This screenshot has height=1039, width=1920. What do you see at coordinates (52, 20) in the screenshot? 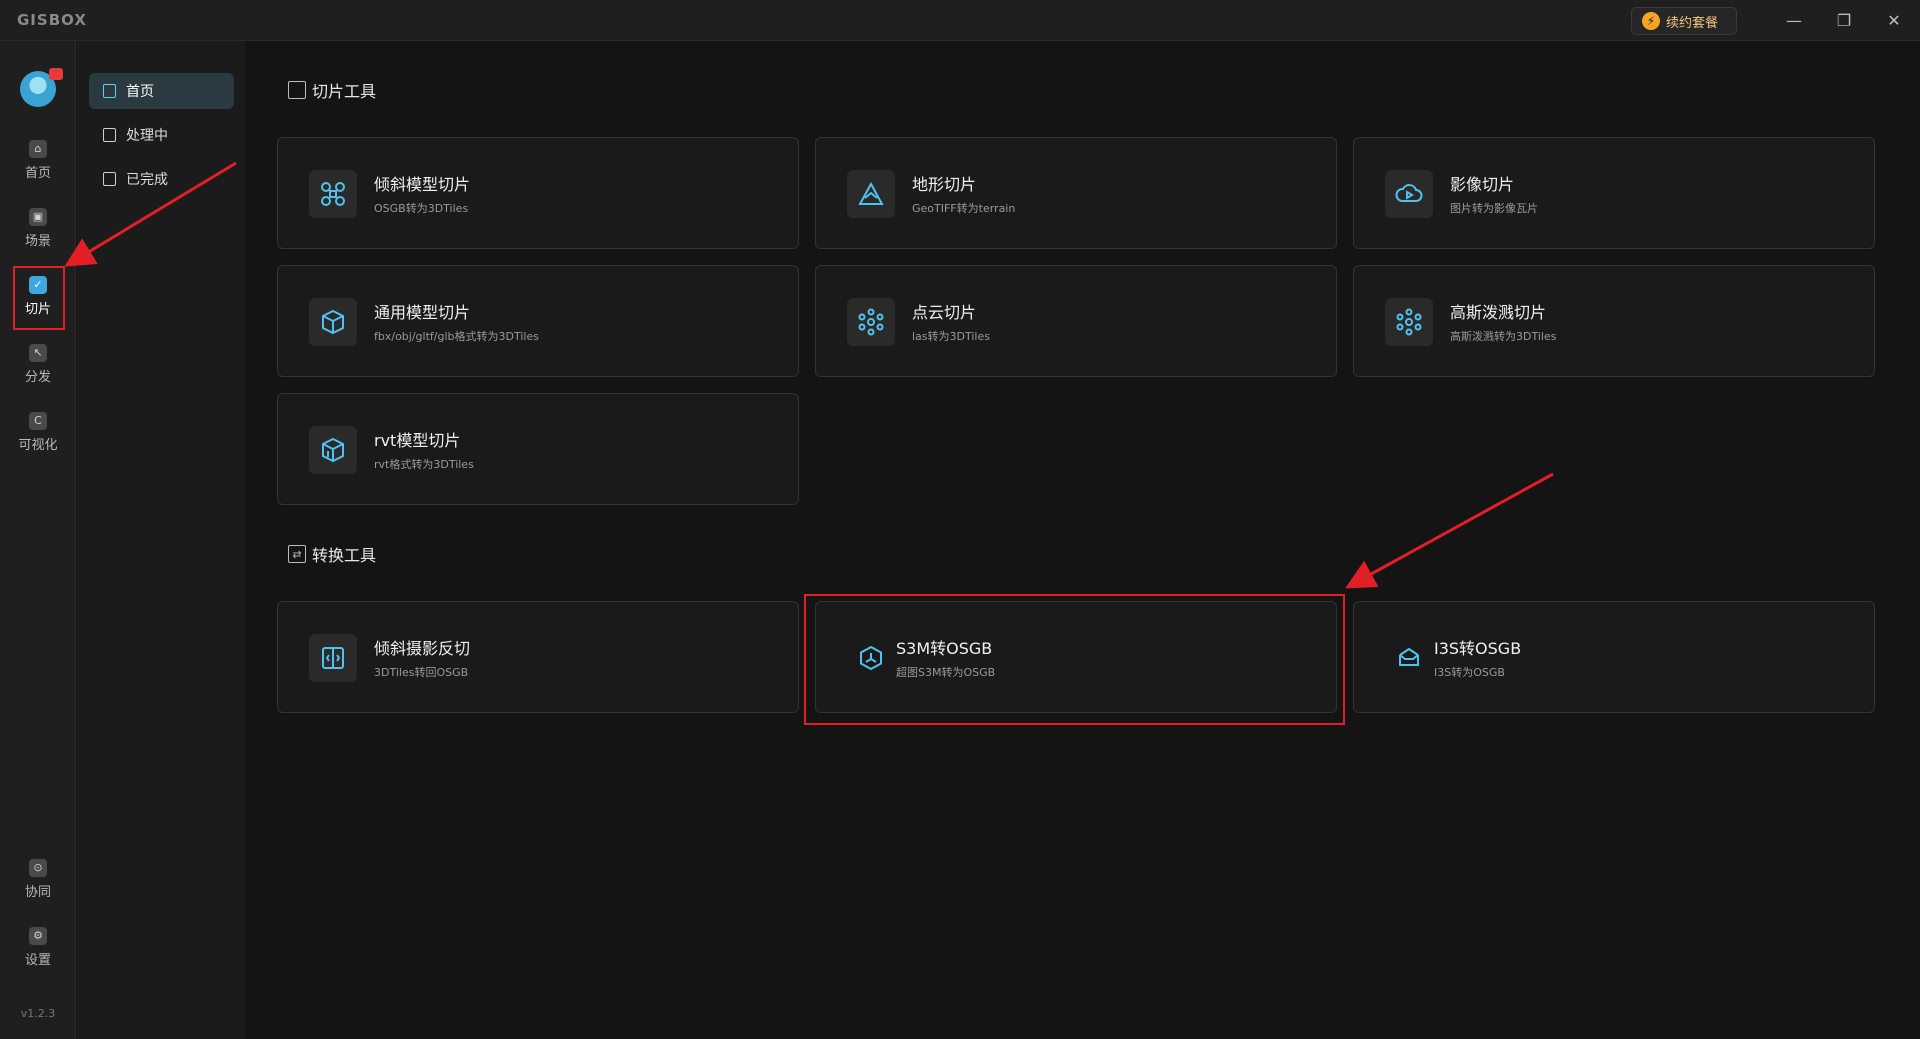
I see `app-logo: GISBOX` at bounding box center [52, 20].